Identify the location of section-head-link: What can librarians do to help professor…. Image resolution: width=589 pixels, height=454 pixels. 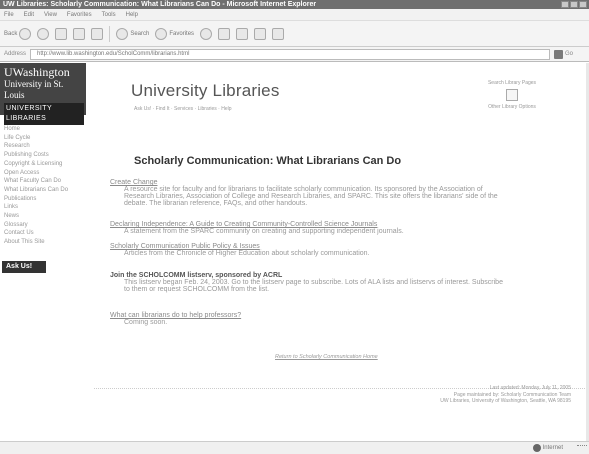
(310, 315).